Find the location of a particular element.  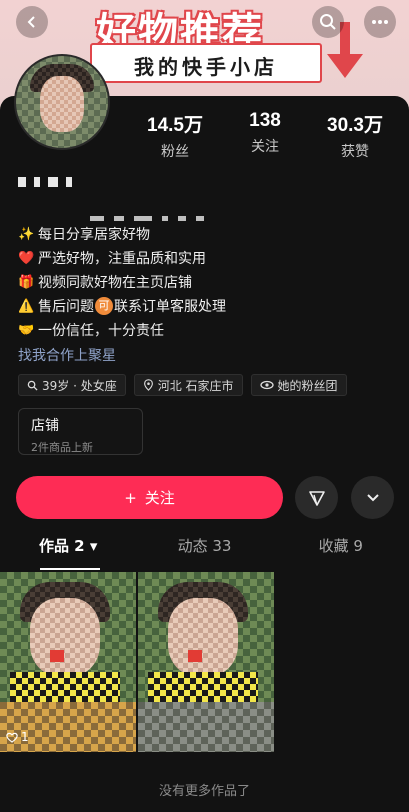

tag-label: 河北 石家庄市 is located at coordinates (195, 385).